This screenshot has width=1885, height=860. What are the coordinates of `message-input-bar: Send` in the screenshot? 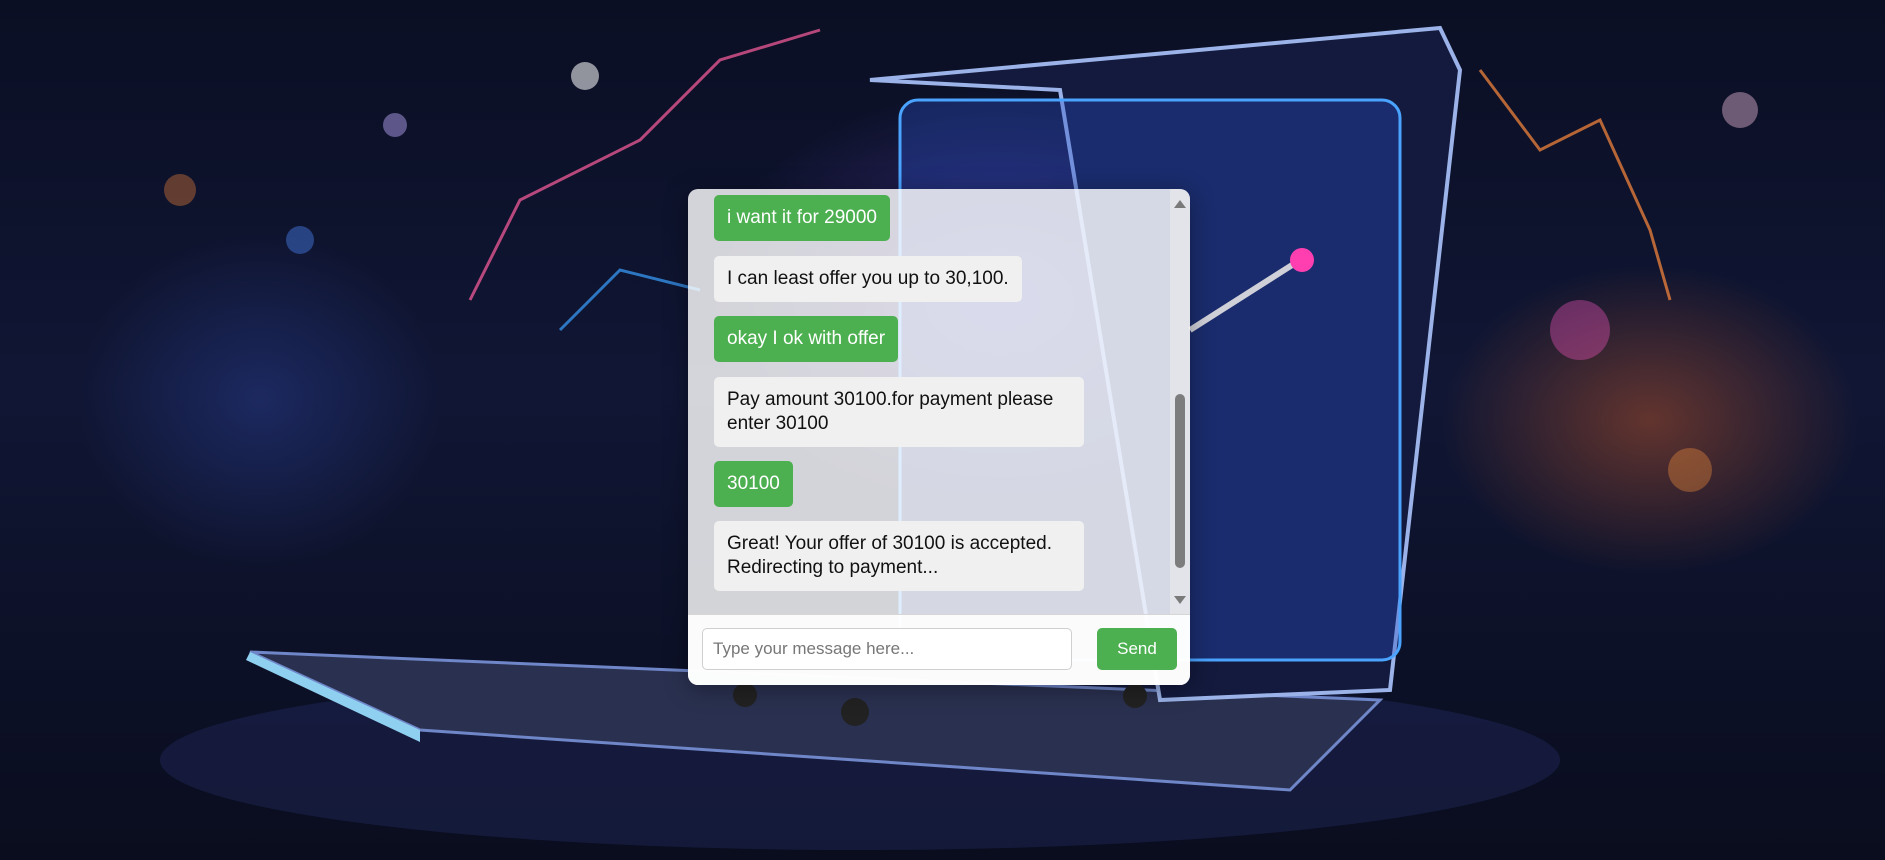 It's located at (939, 649).